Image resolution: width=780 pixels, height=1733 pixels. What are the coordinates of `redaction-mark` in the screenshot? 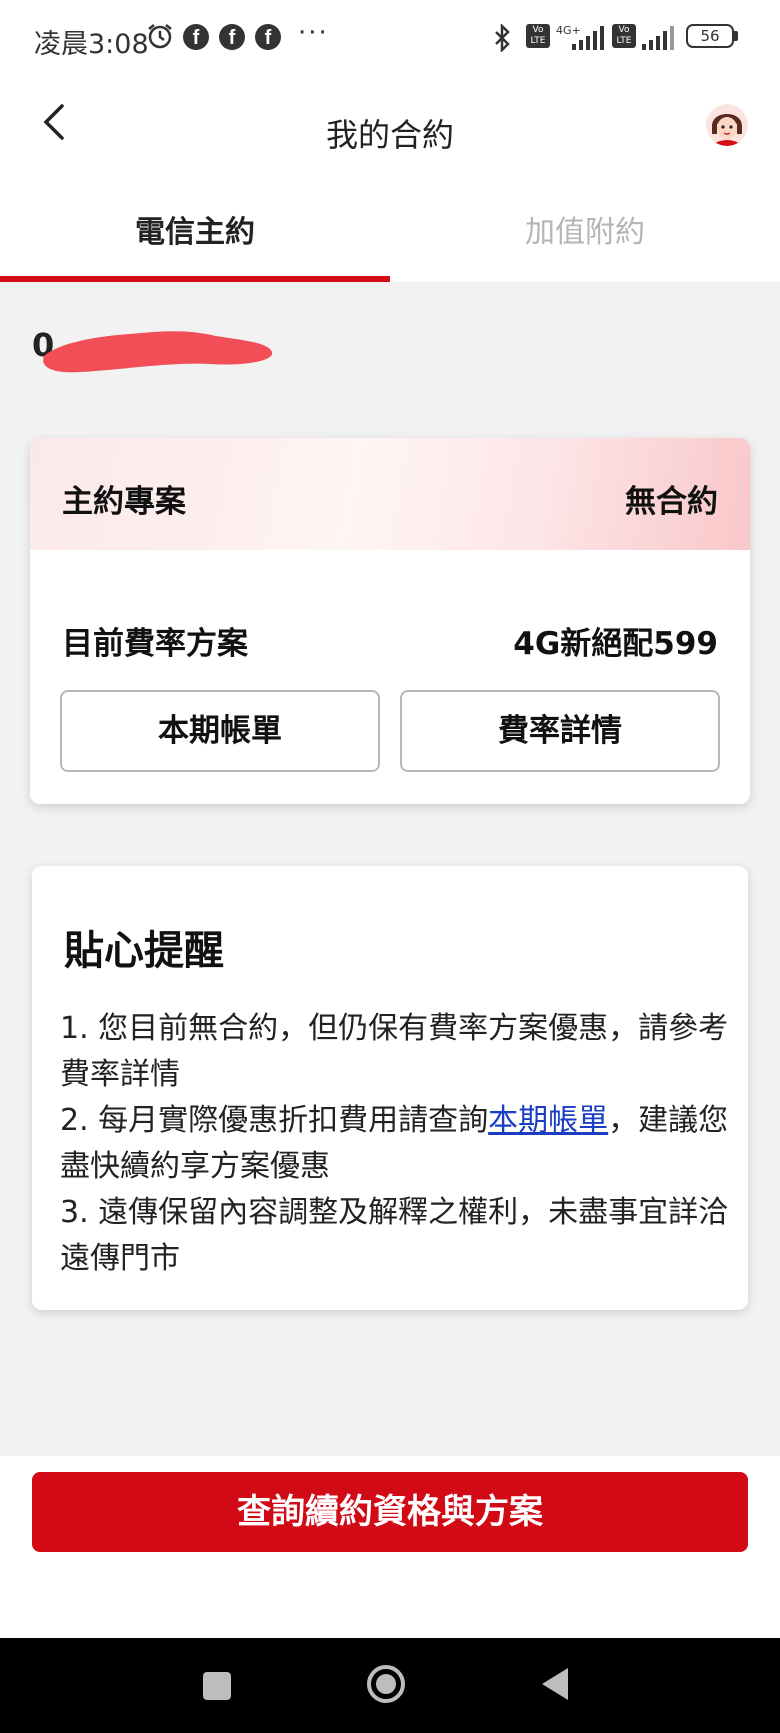 It's located at (158, 352).